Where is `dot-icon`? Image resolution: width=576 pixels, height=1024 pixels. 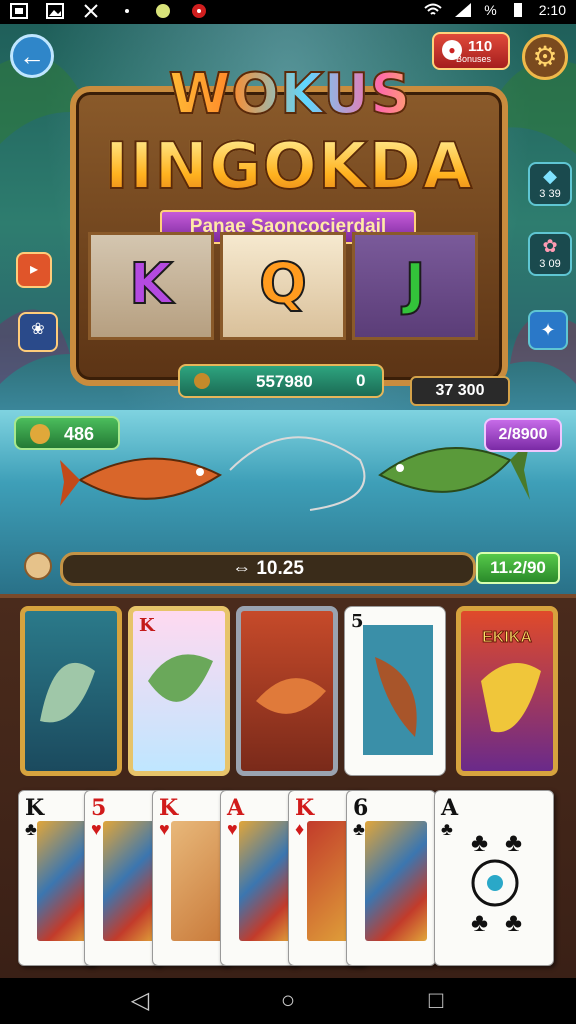
dot-icon is located at coordinates (127, 11).